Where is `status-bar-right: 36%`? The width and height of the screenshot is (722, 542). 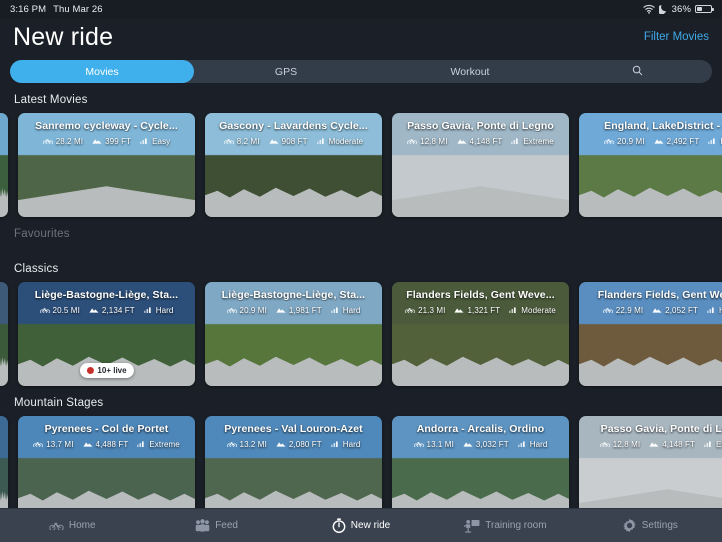 status-bar-right: 36% is located at coordinates (678, 9).